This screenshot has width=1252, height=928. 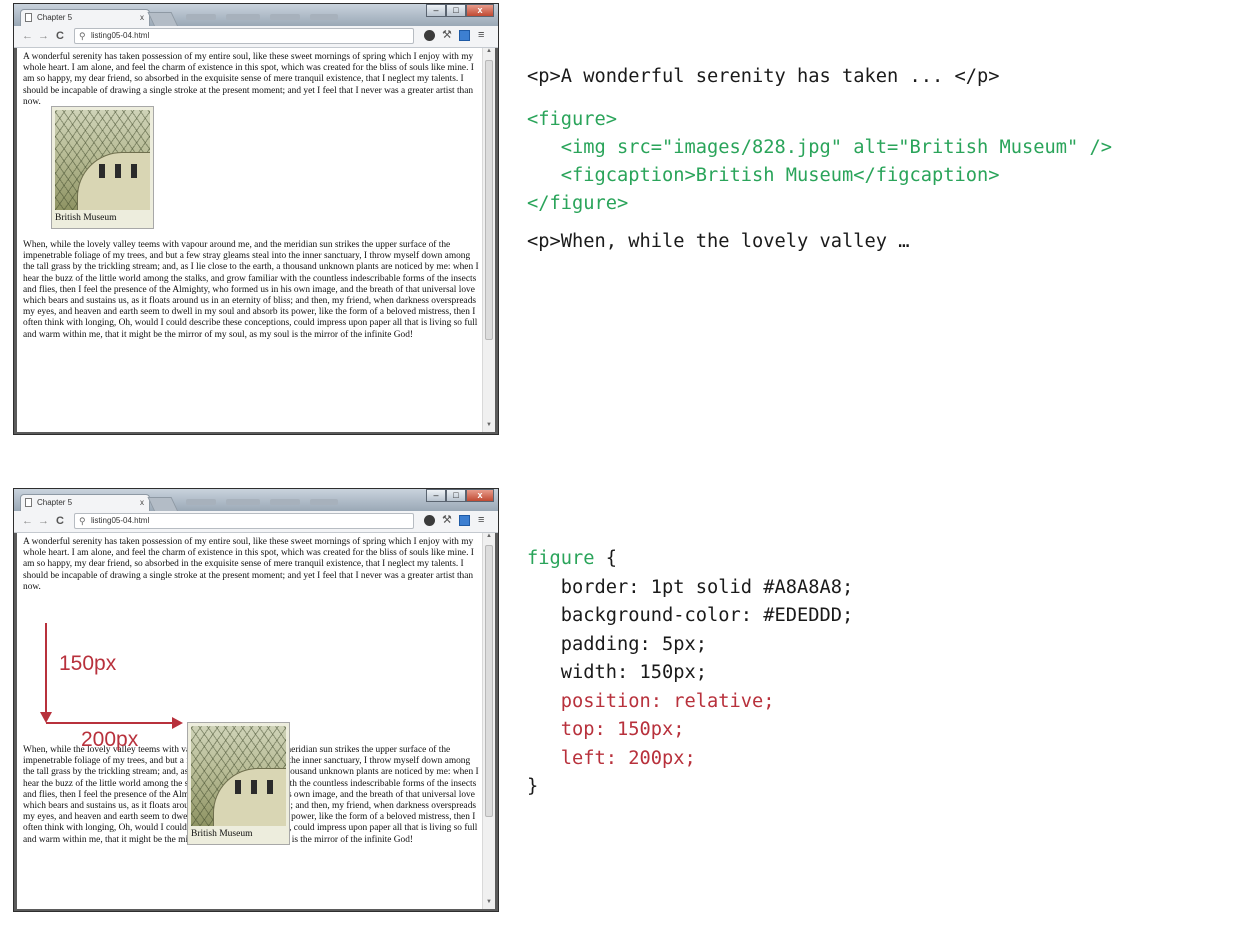 What do you see at coordinates (561, 558) in the screenshot?
I see `css-selector: figure` at bounding box center [561, 558].